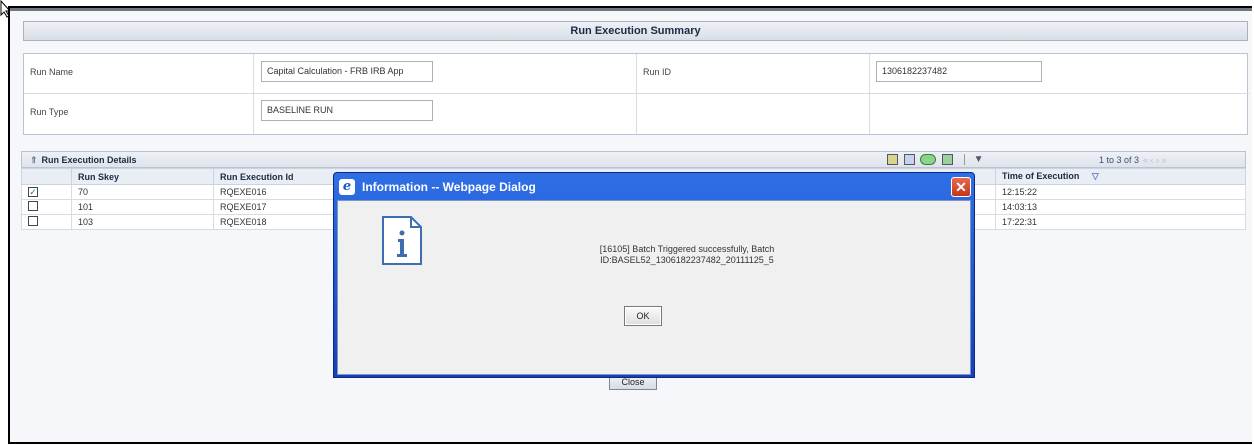  I want to click on time-header-text: Time of Execution, so click(1041, 176).